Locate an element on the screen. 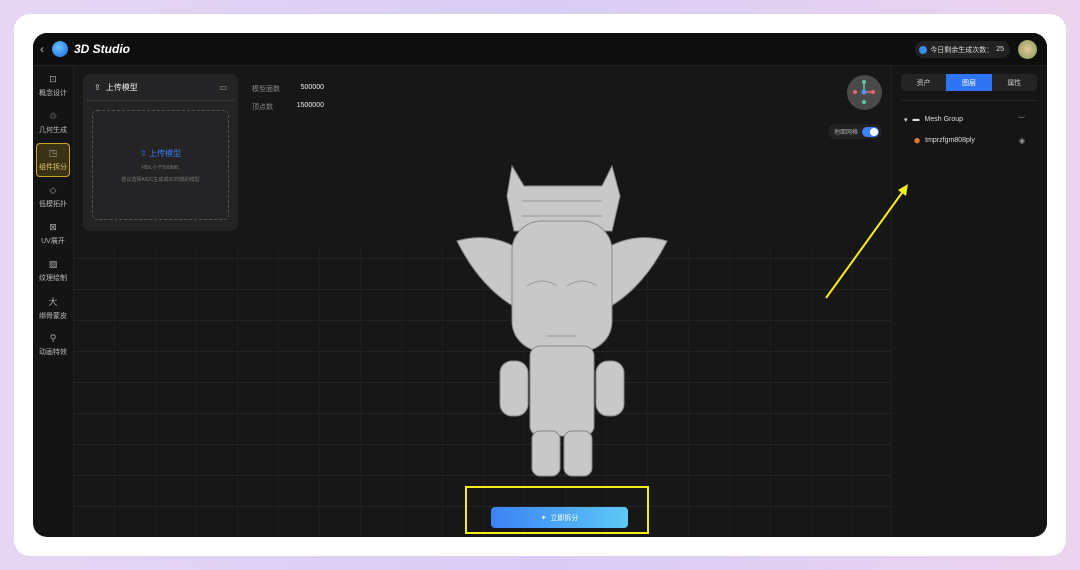 The height and width of the screenshot is (570, 1080). split-now-label: 立即拆分 is located at coordinates (564, 518).